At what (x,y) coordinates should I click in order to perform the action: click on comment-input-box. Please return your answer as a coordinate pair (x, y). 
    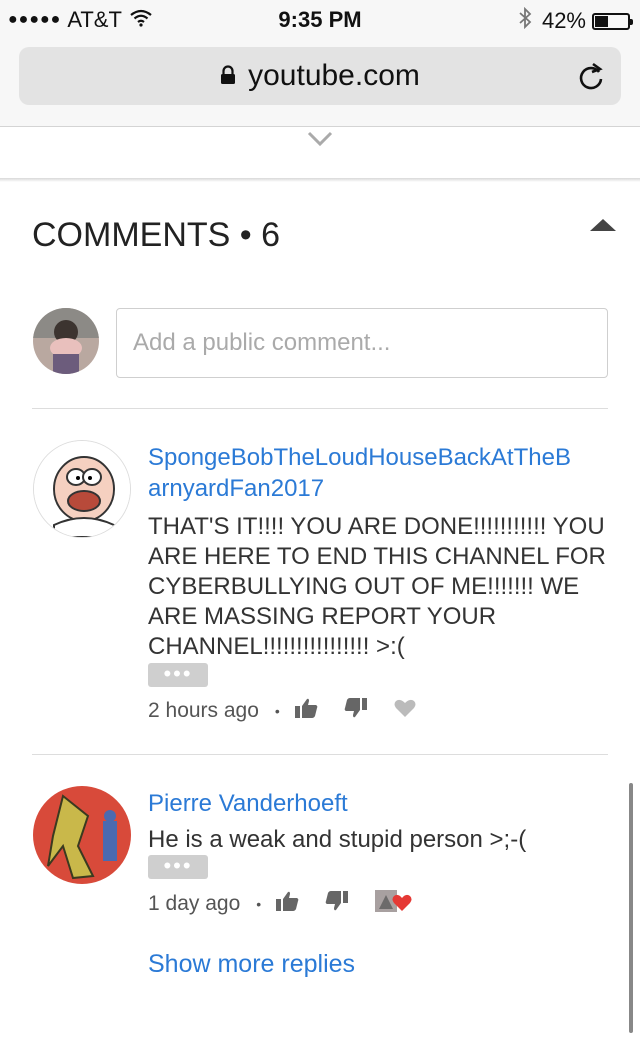
    Looking at the image, I should click on (362, 343).